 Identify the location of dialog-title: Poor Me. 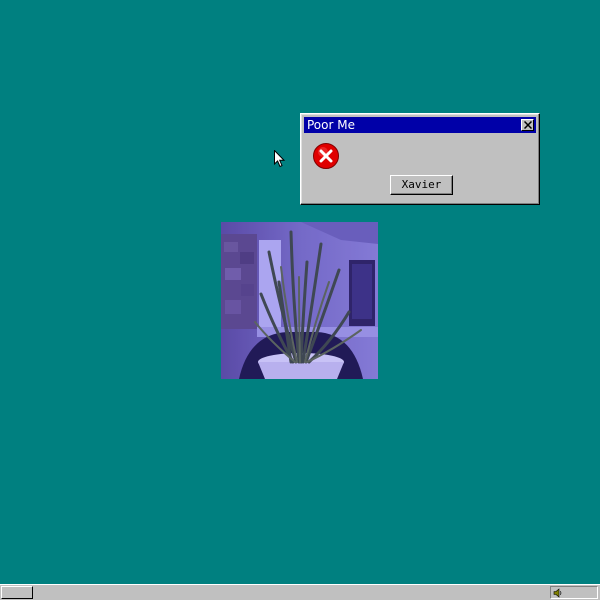
(331, 125).